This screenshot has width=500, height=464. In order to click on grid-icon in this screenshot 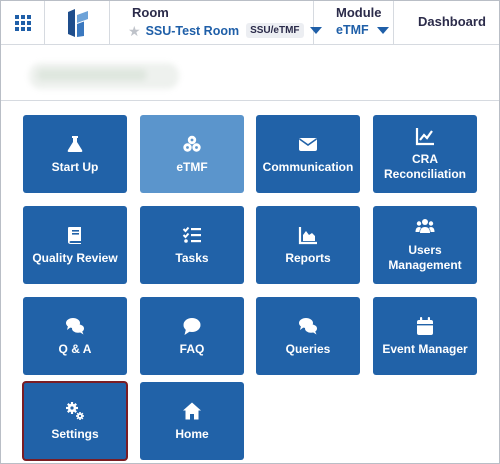, I will do `click(22, 22)`.